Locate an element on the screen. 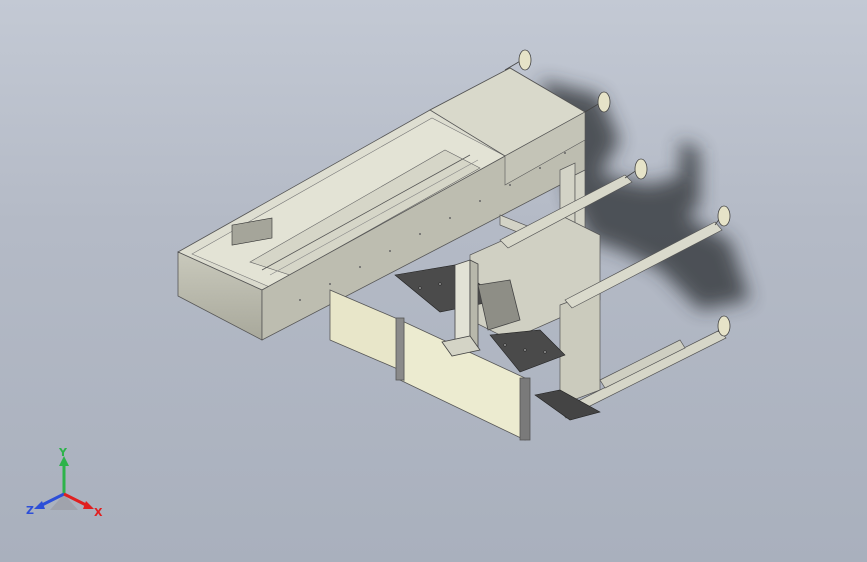  y-axis-label: Y is located at coordinates (63, 452).